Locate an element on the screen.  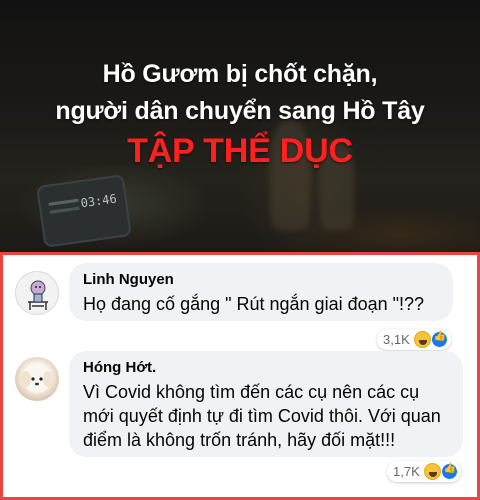
reaction-count: 3,1K is located at coordinates (396, 339).